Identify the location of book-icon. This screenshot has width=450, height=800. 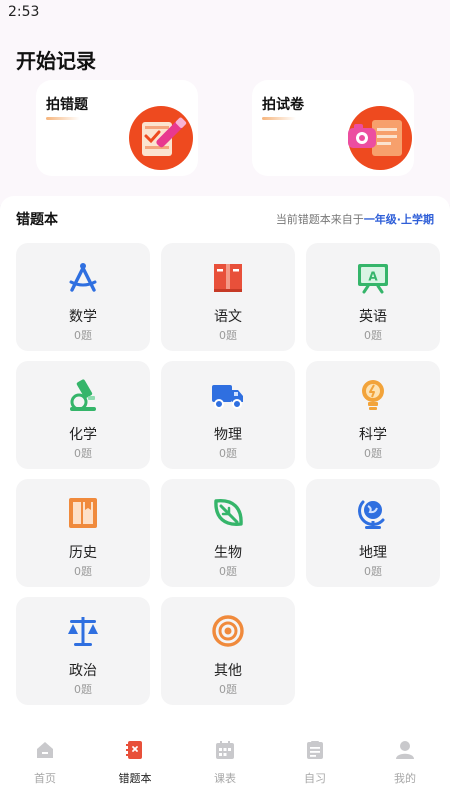
(228, 278).